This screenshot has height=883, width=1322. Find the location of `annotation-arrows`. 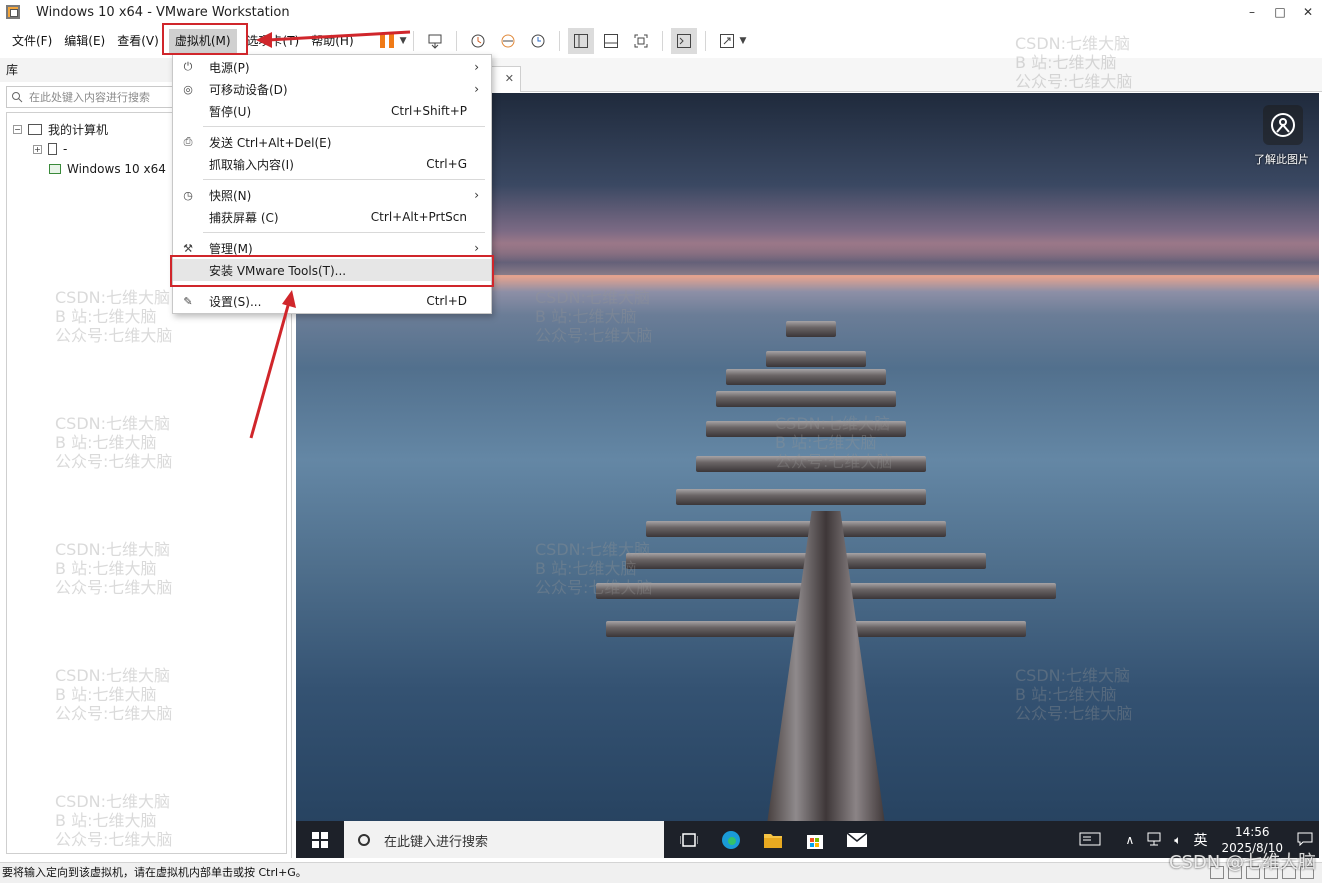

annotation-arrows is located at coordinates (330, 234).